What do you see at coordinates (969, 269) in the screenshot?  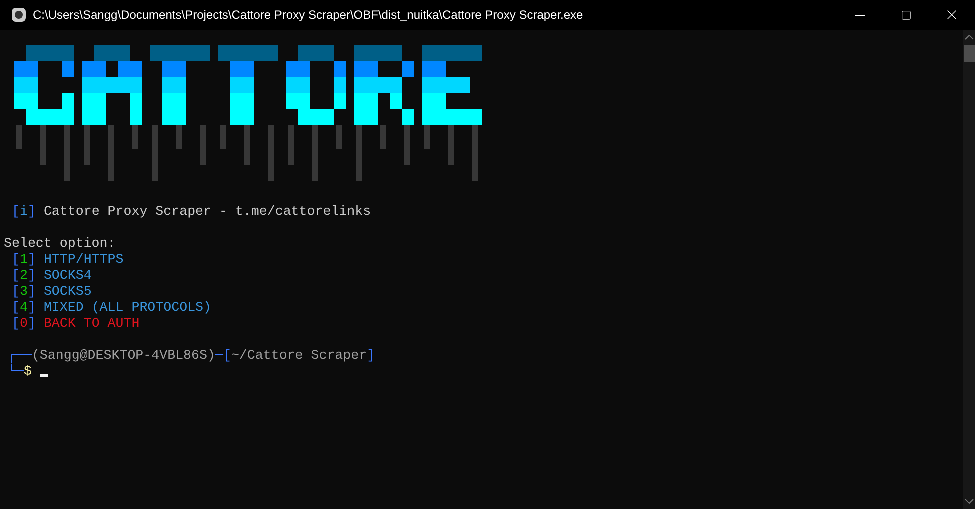 I see `scrollbar` at bounding box center [969, 269].